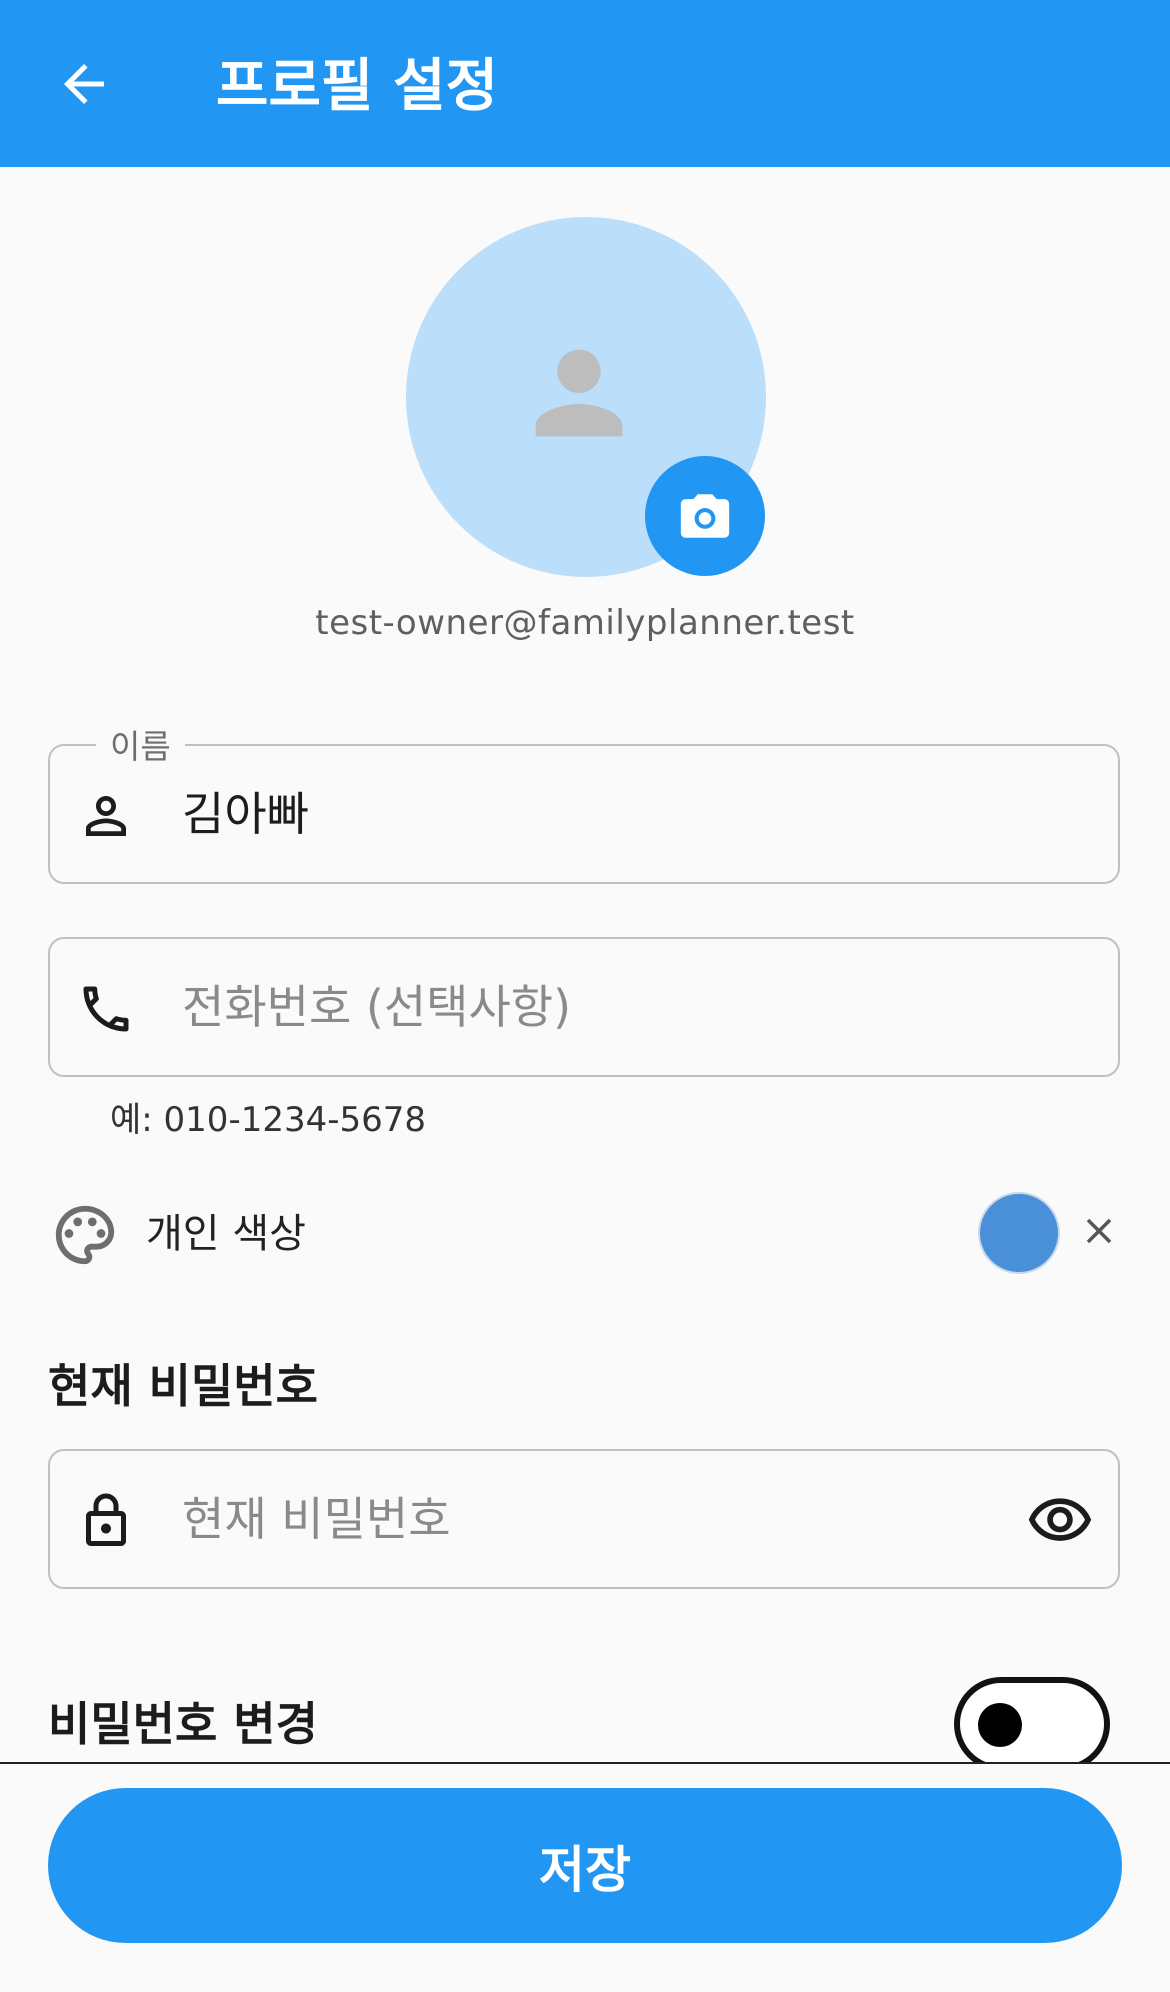  Describe the element at coordinates (226, 1234) in the screenshot. I see `personal-color-label: 개인 색상` at that location.